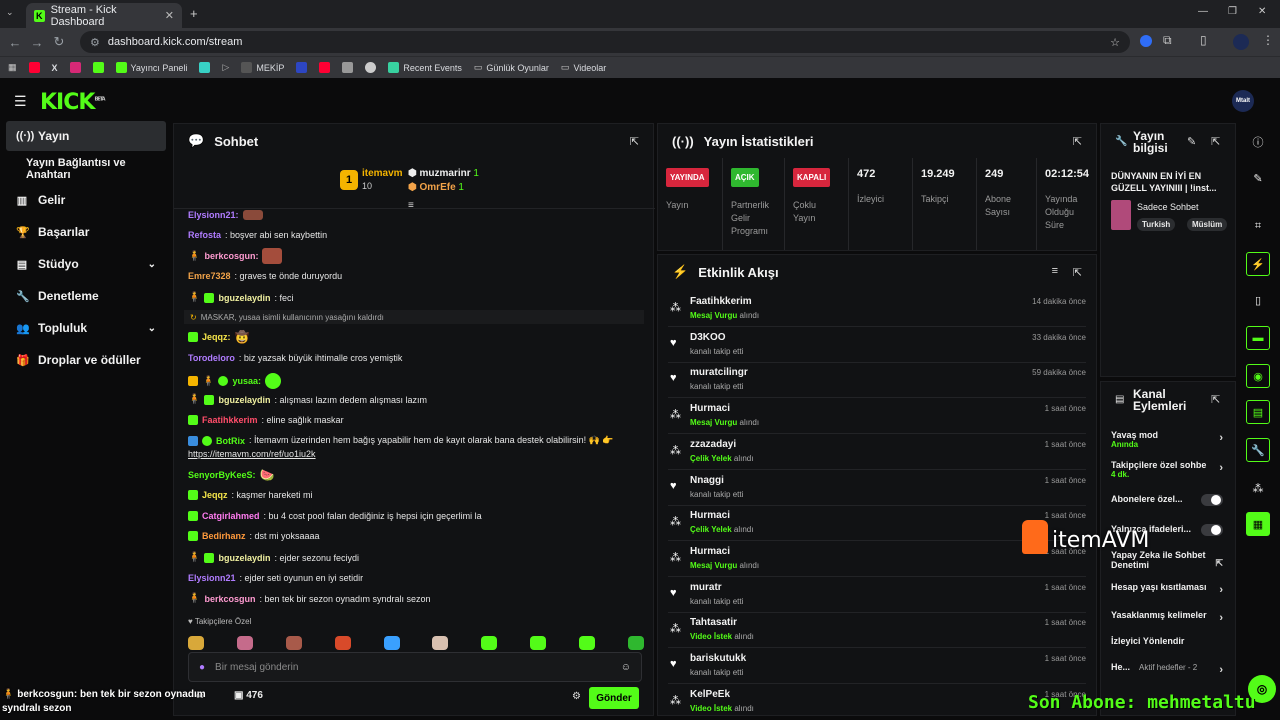 The width and height of the screenshot is (1280, 720). I want to click on nodes-icon: ⁂, so click(1258, 488).